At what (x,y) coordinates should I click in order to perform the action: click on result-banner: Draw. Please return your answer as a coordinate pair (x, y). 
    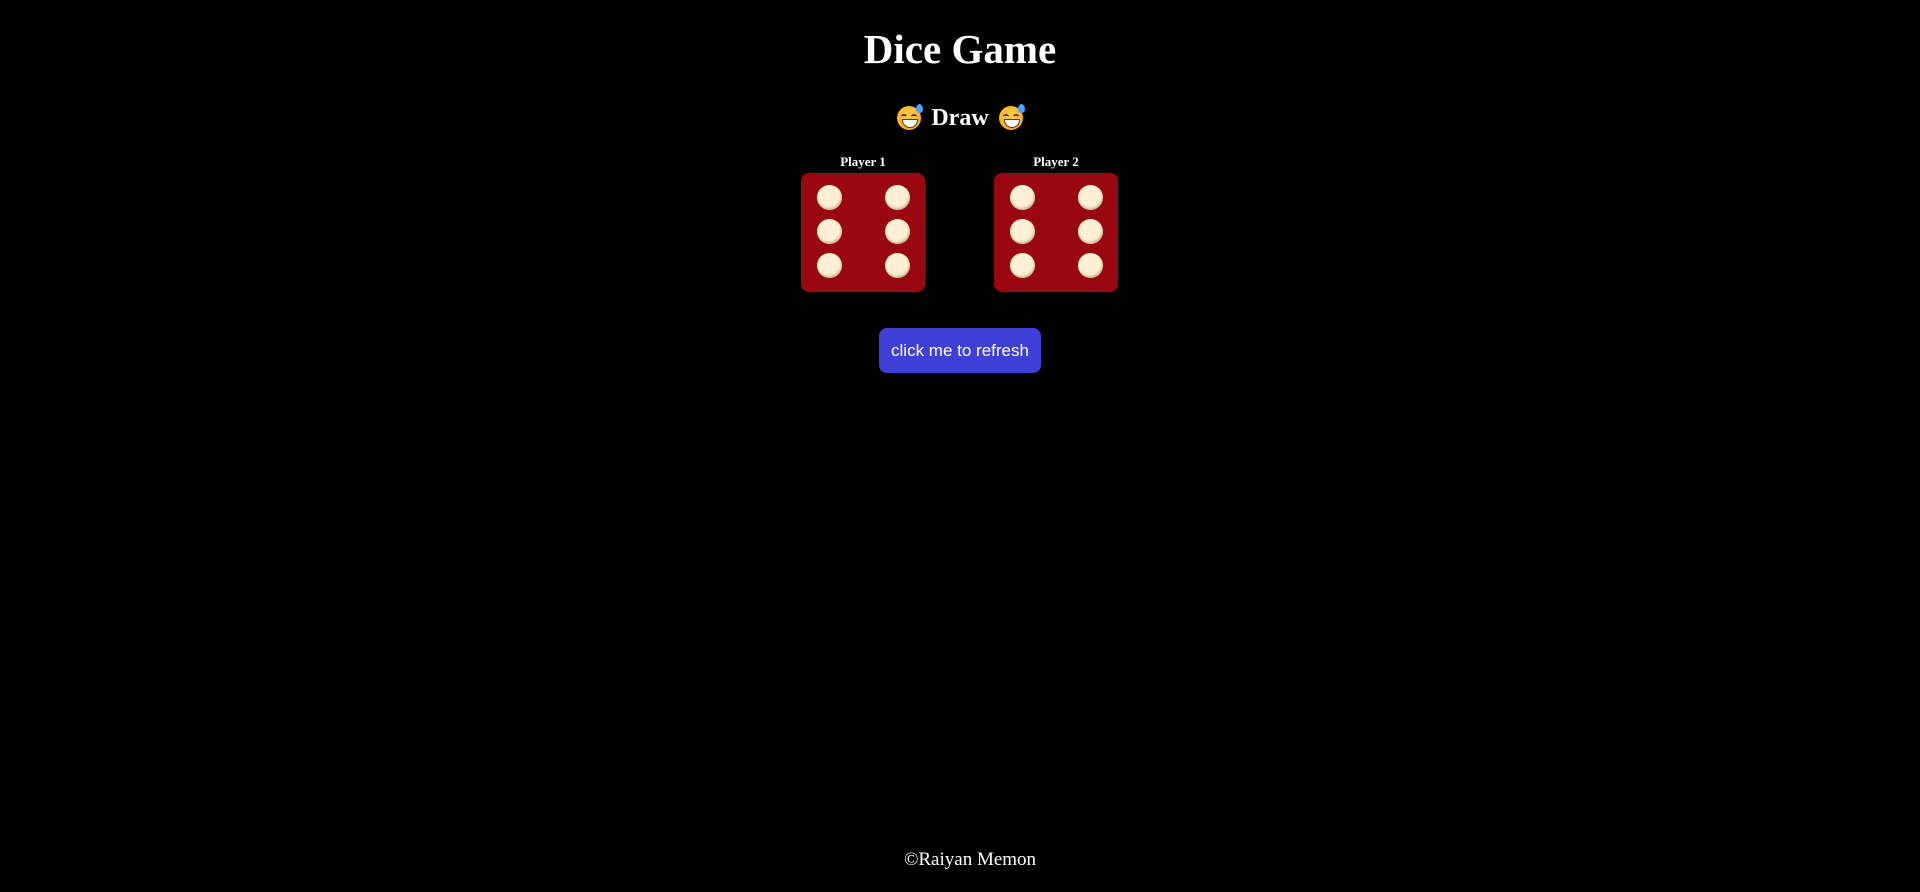
    Looking at the image, I should click on (960, 118).